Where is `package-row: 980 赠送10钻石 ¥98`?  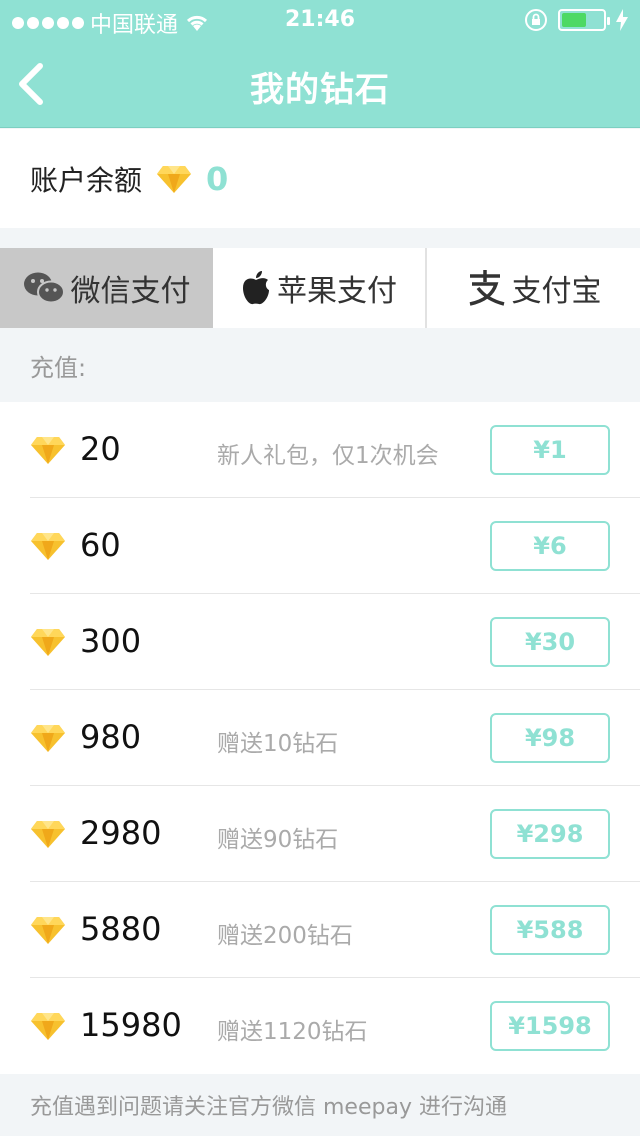 package-row: 980 赠送10钻石 ¥98 is located at coordinates (320, 738).